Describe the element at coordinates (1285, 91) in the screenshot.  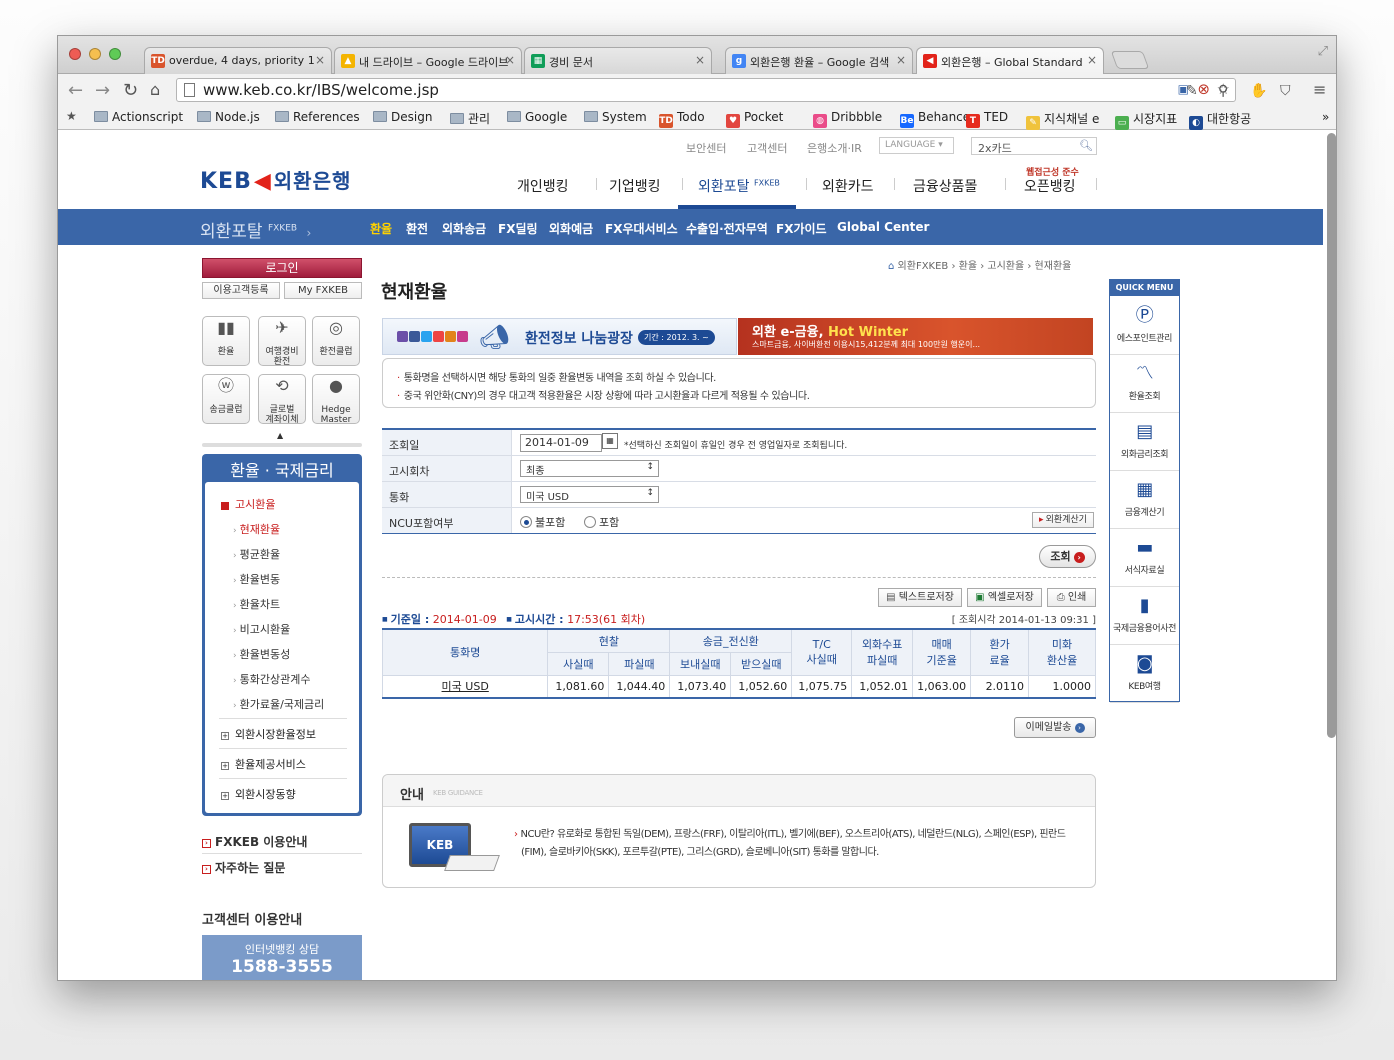
I see `pocket-icon: ⛉` at that location.